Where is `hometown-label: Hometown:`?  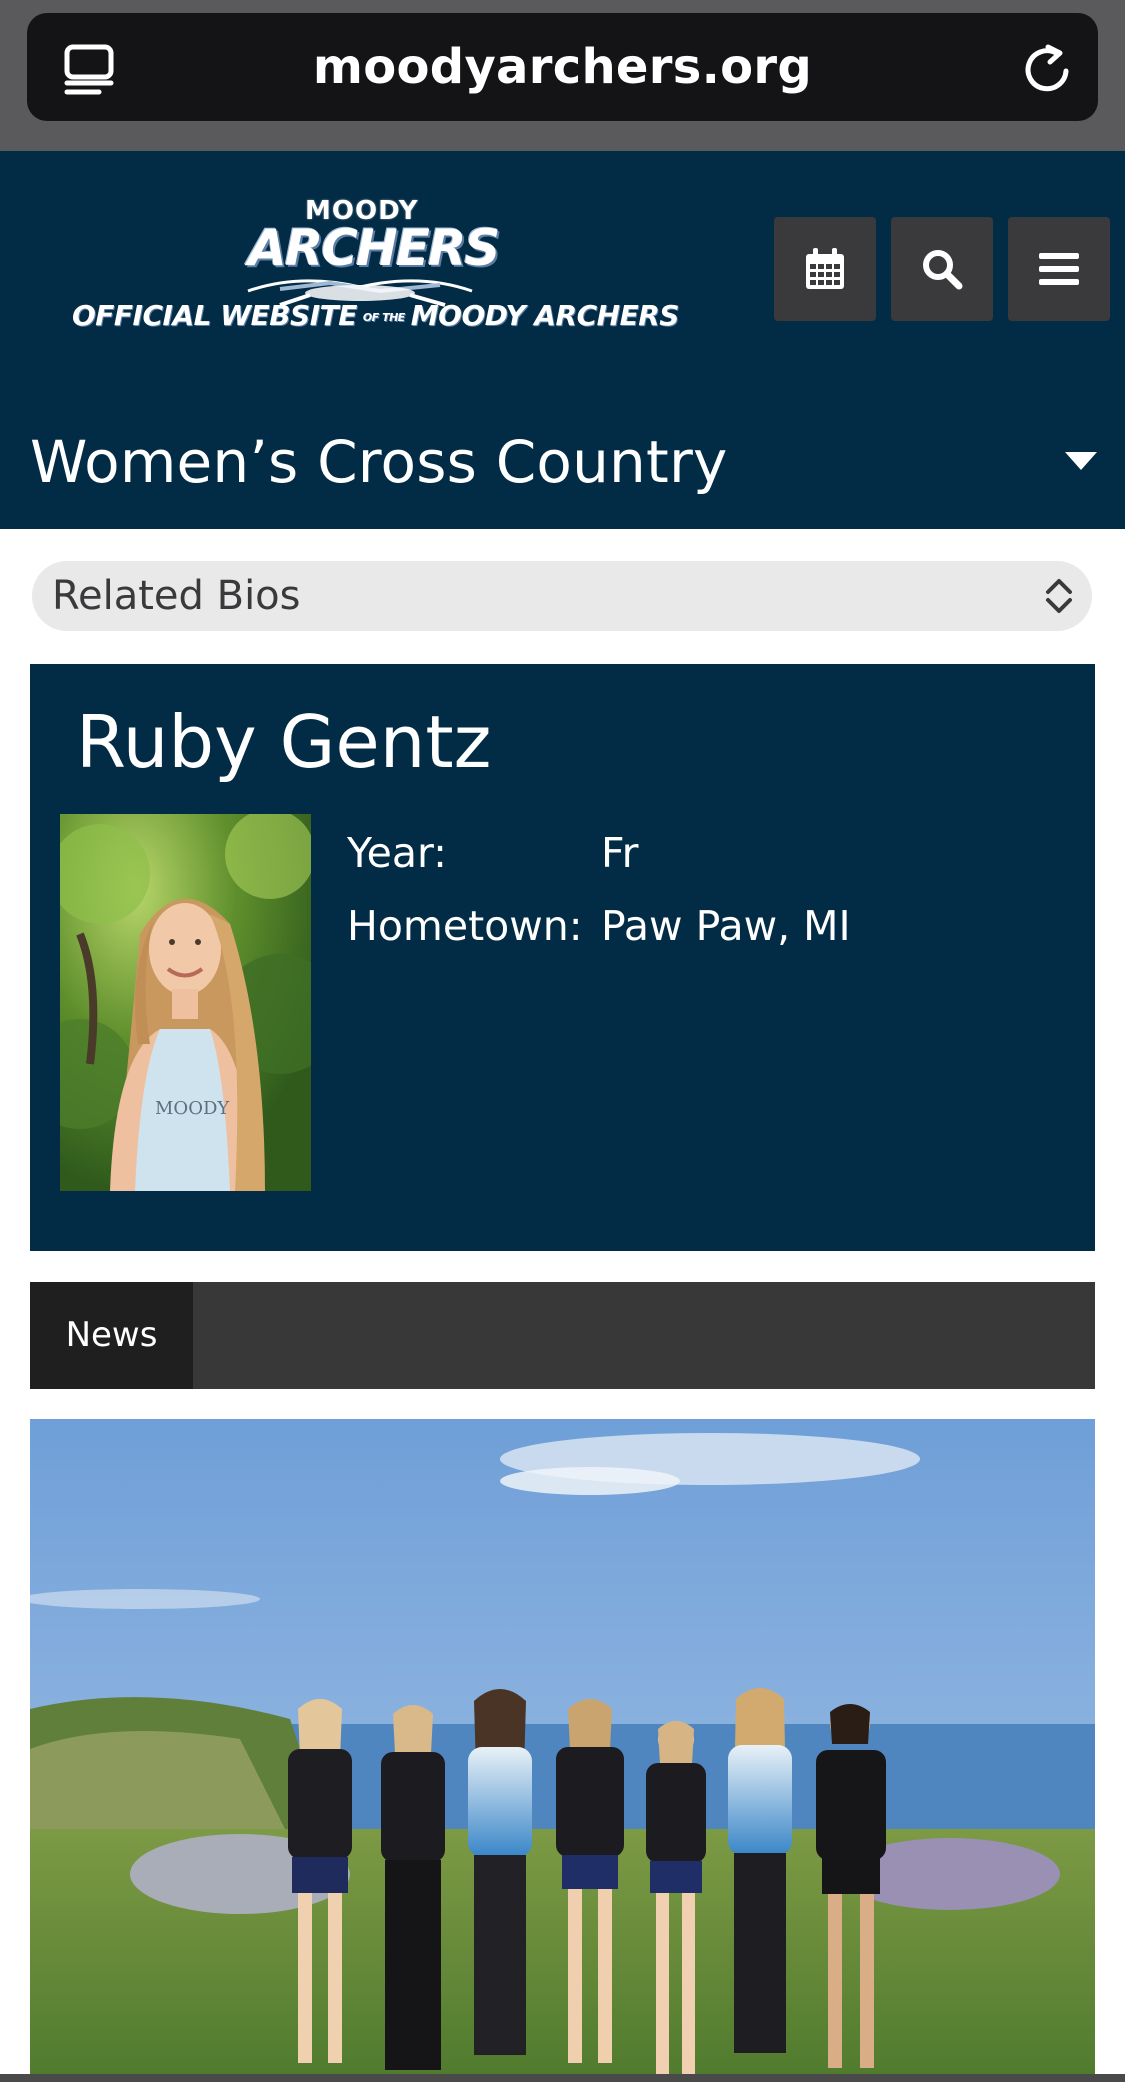
hometown-label: Hometown: is located at coordinates (465, 926).